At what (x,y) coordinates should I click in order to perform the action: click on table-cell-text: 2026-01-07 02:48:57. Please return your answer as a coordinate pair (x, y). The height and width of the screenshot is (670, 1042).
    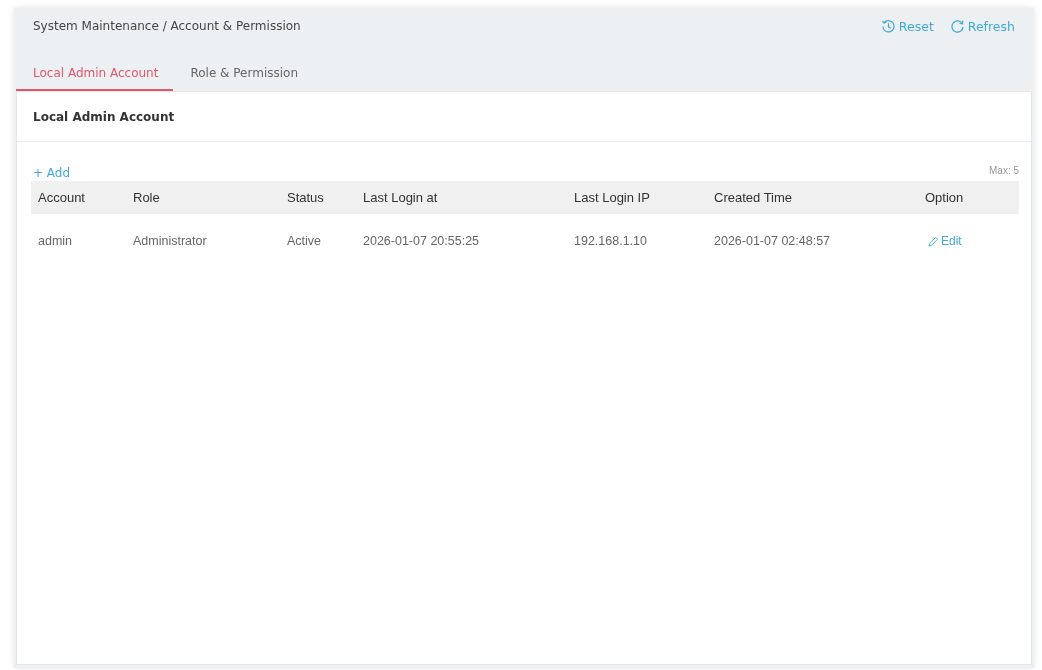
    Looking at the image, I should click on (772, 241).